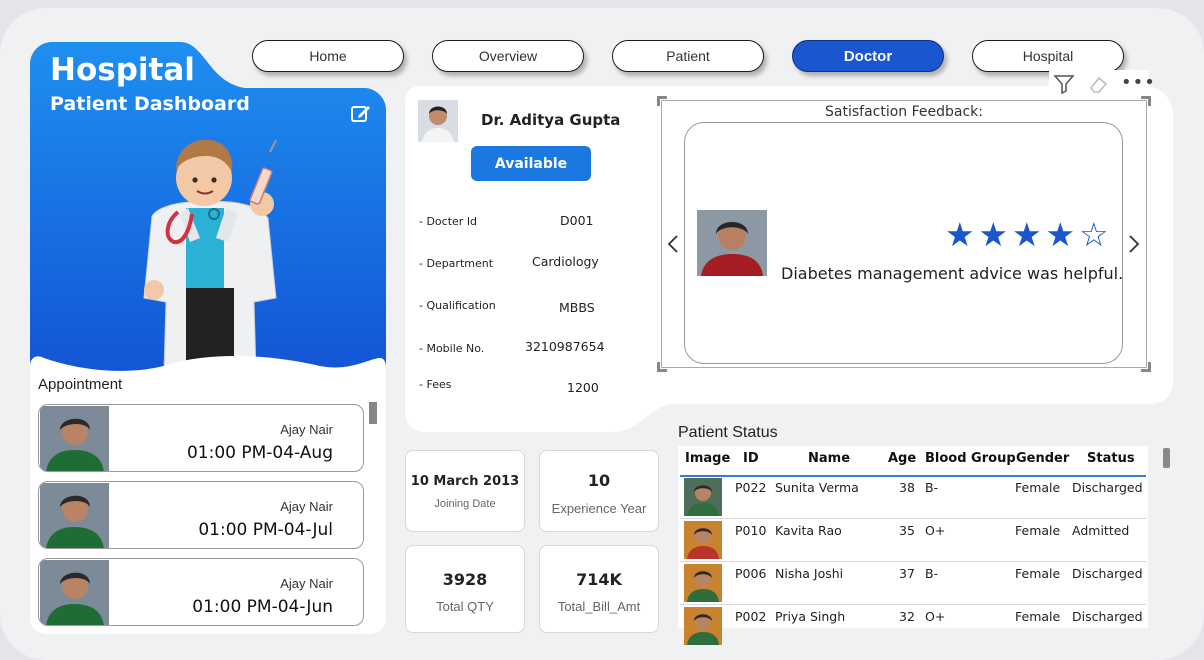 This screenshot has height=660, width=1204. I want to click on field-value-qualification: MBBS, so click(577, 307).